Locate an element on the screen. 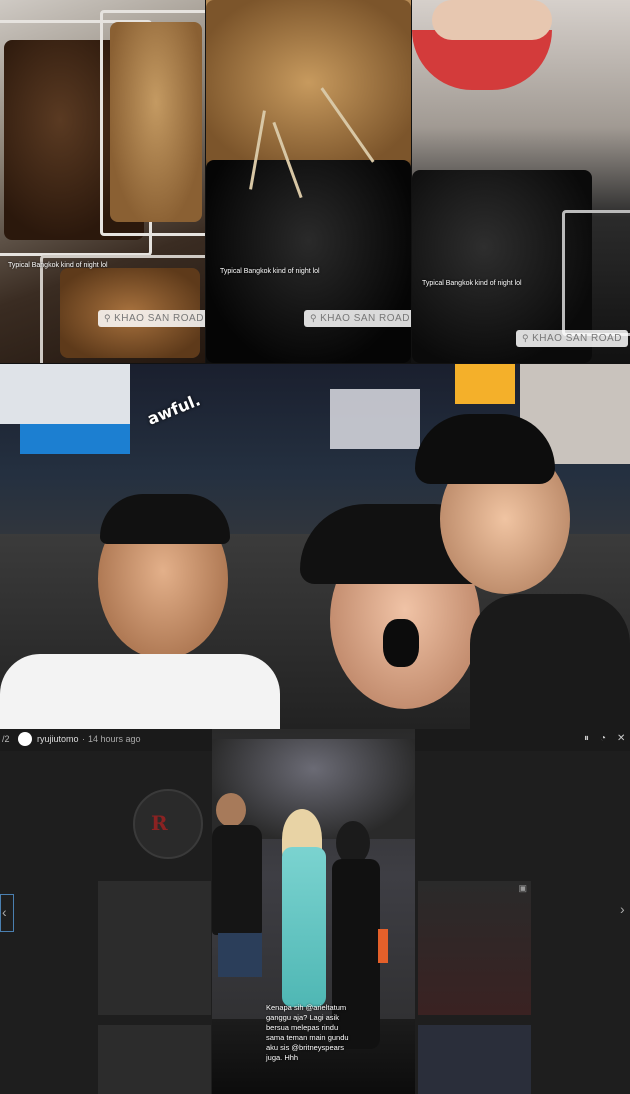 The image size is (630, 1094). pause-icon: ⏸ is located at coordinates (586, 738).